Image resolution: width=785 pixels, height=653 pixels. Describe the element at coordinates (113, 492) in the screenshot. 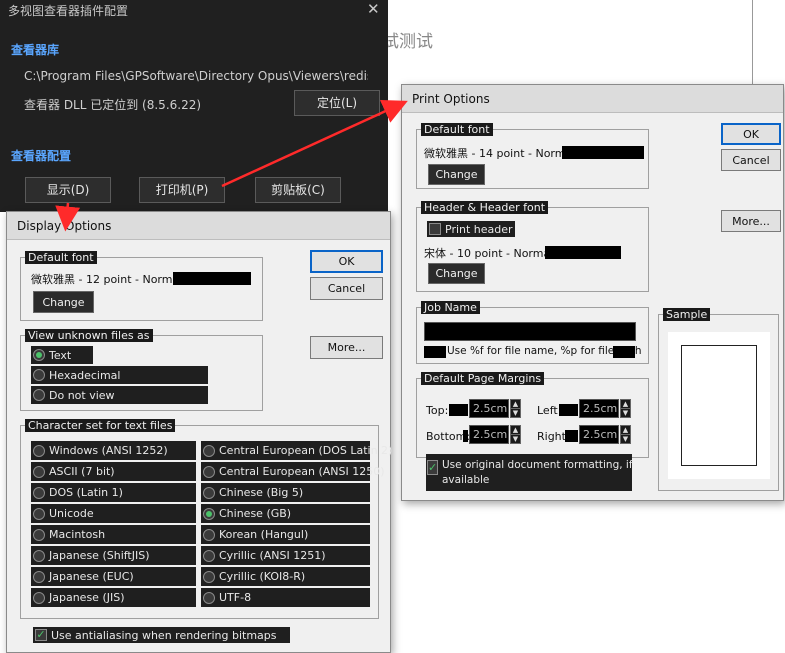

I see `charset-option: DOS (Latin 1)` at that location.